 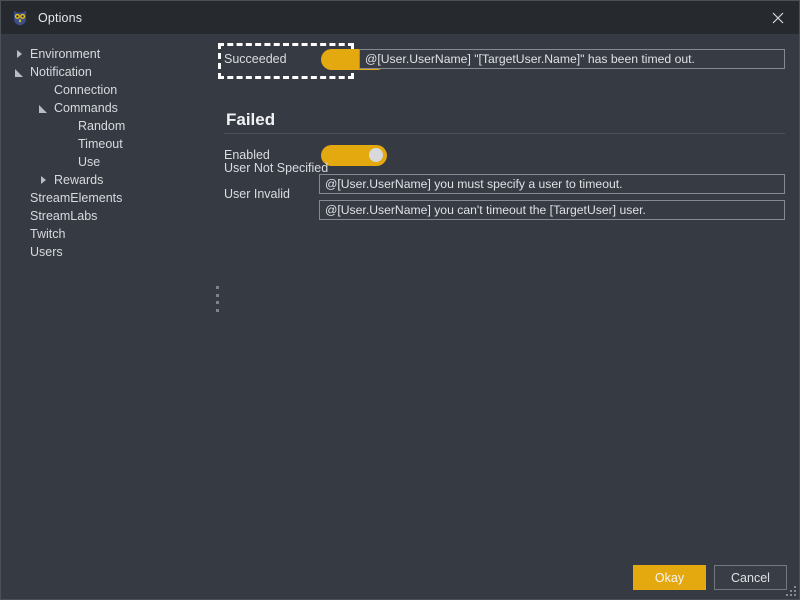 What do you see at coordinates (376, 155) in the screenshot?
I see `toggle-knob` at bounding box center [376, 155].